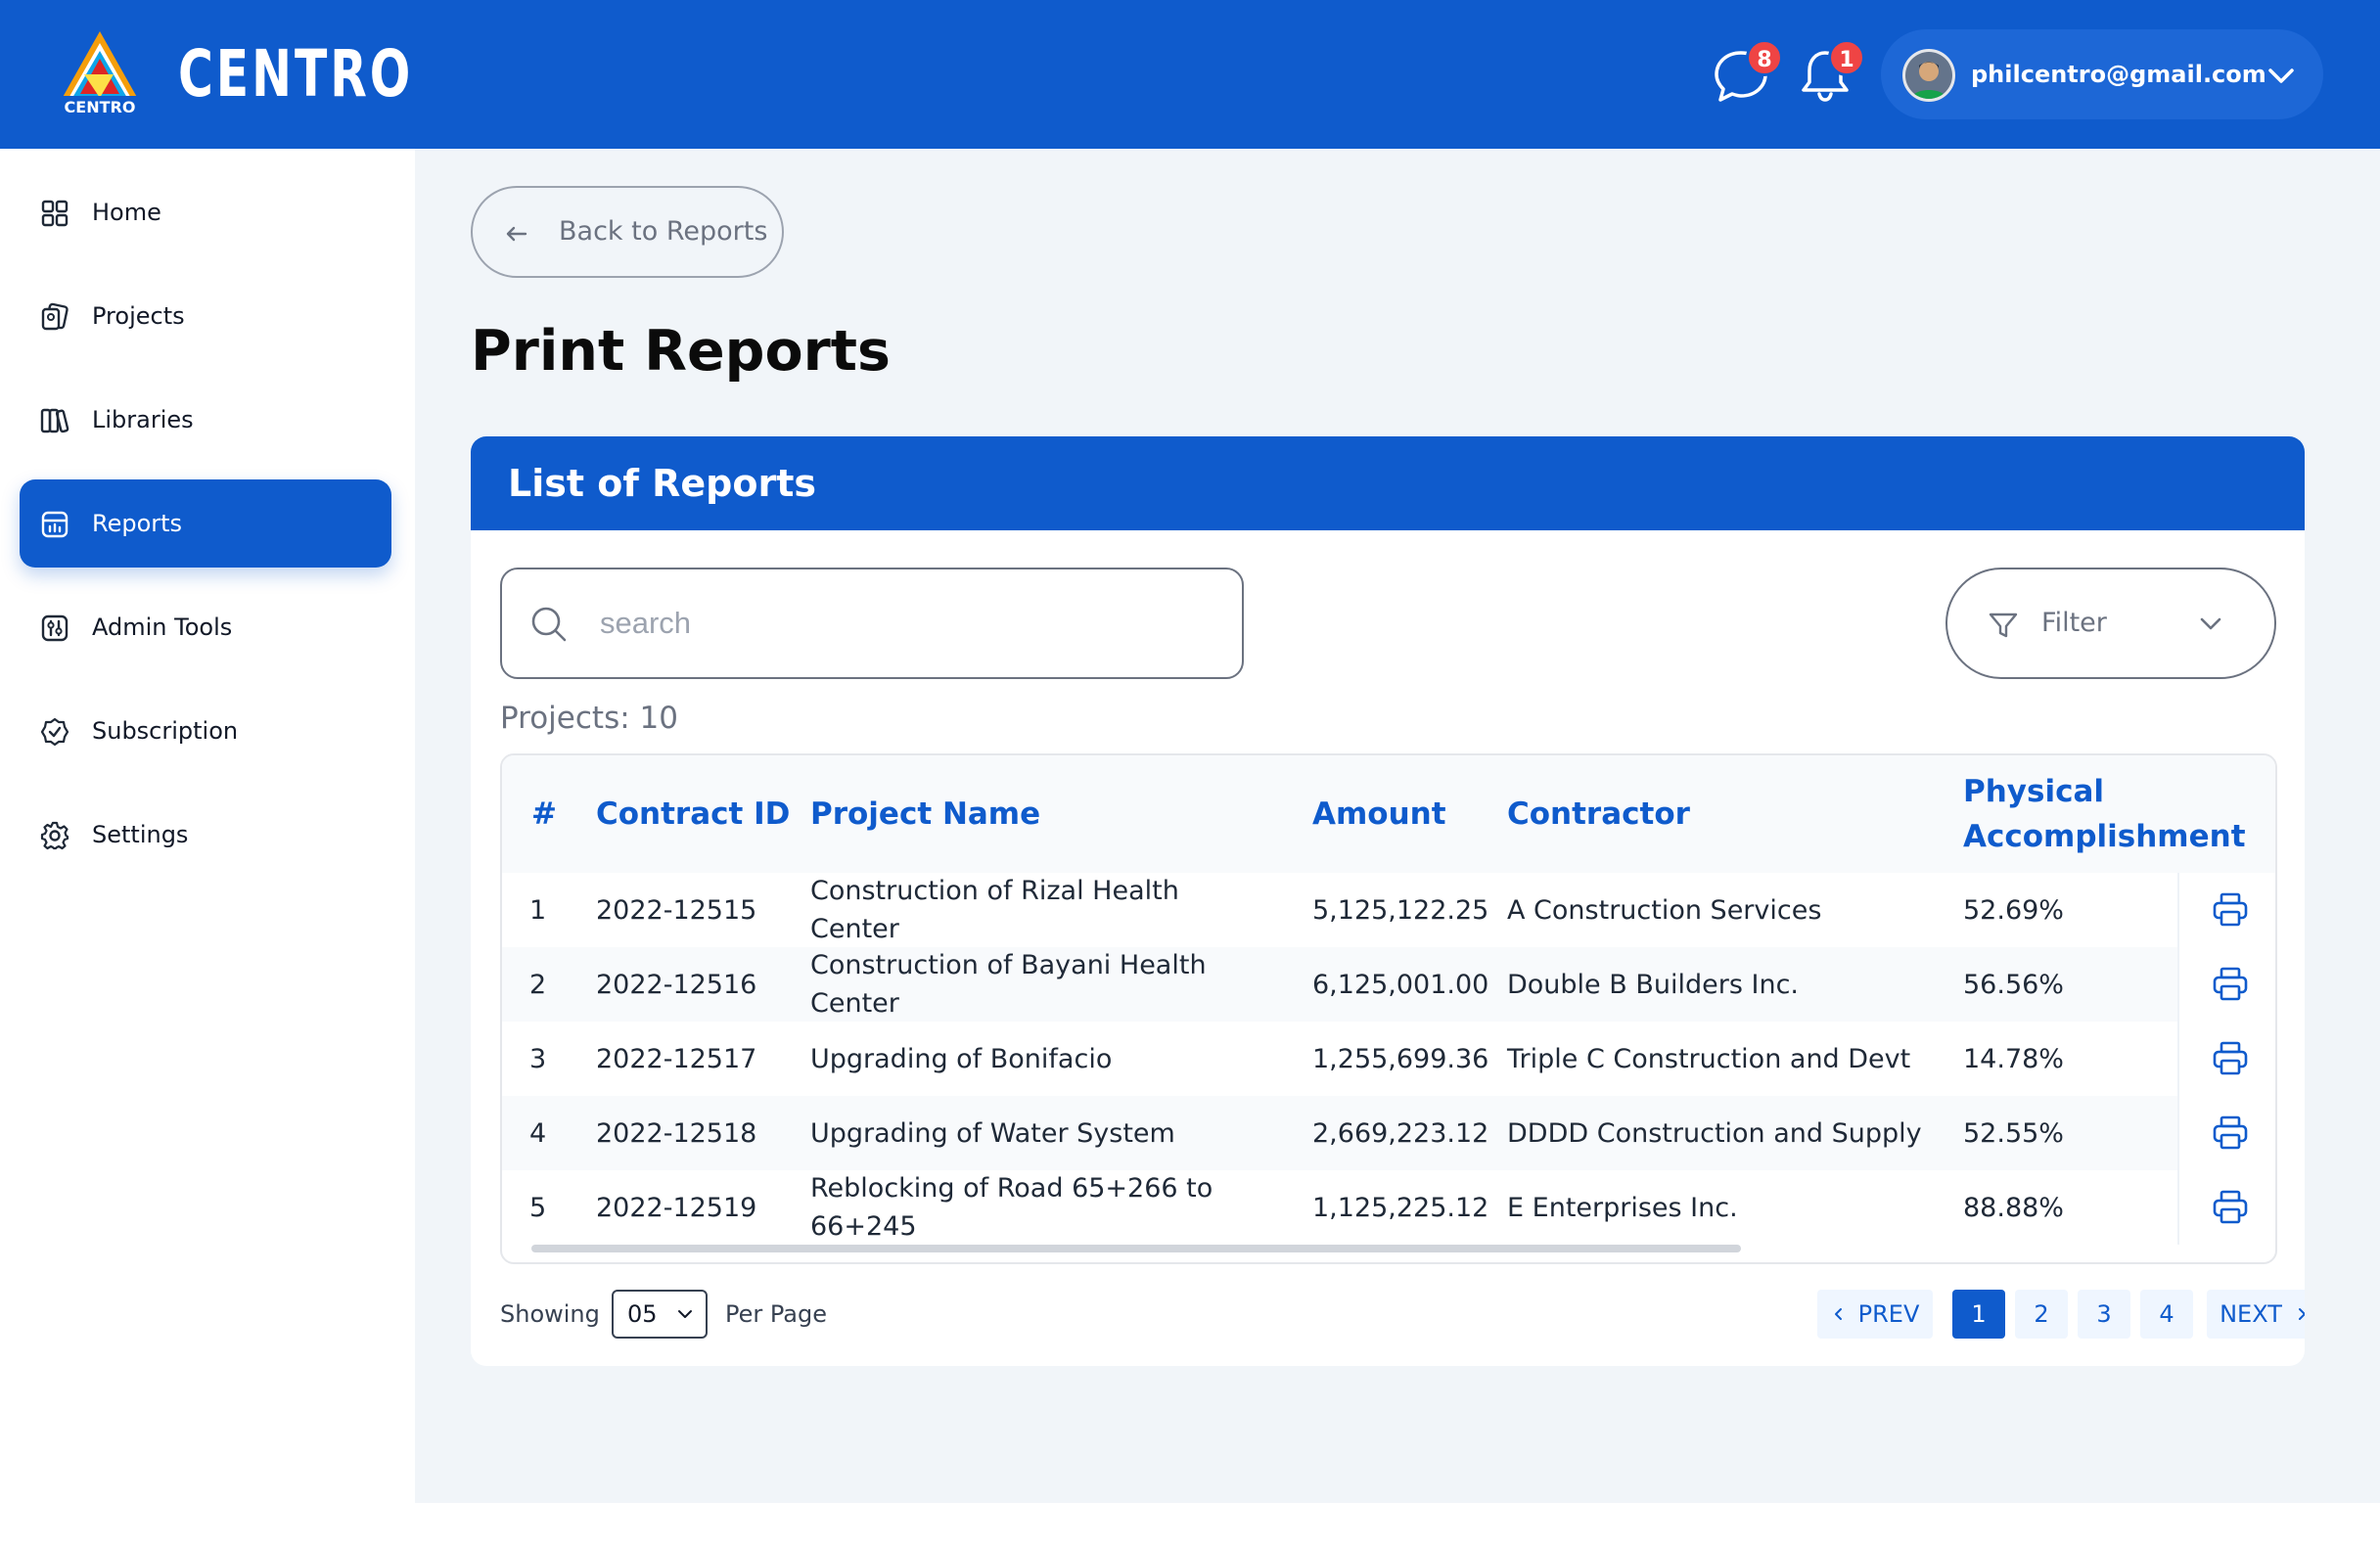 The image size is (2380, 1546). I want to click on sidebar-item-label: Reports, so click(137, 524).